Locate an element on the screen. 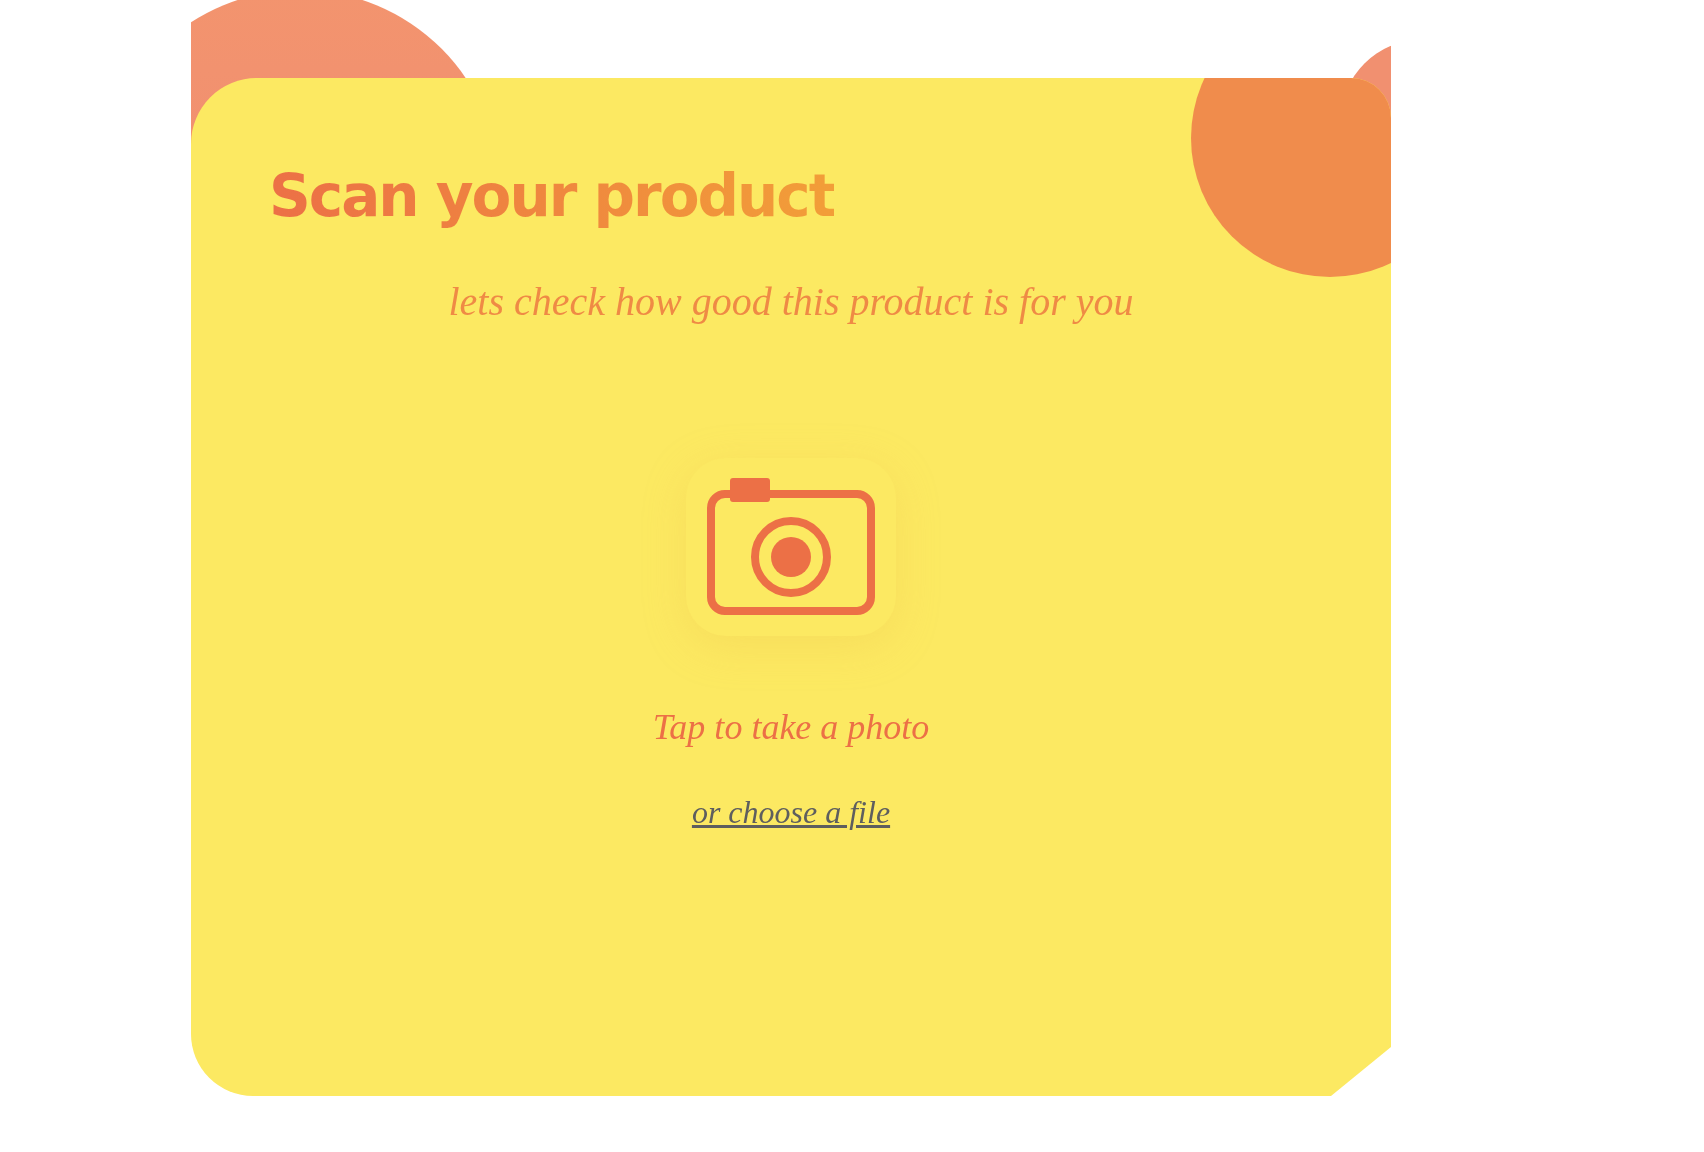 The width and height of the screenshot is (1704, 1152). choose-file-link: or choose a file is located at coordinates (791, 812).